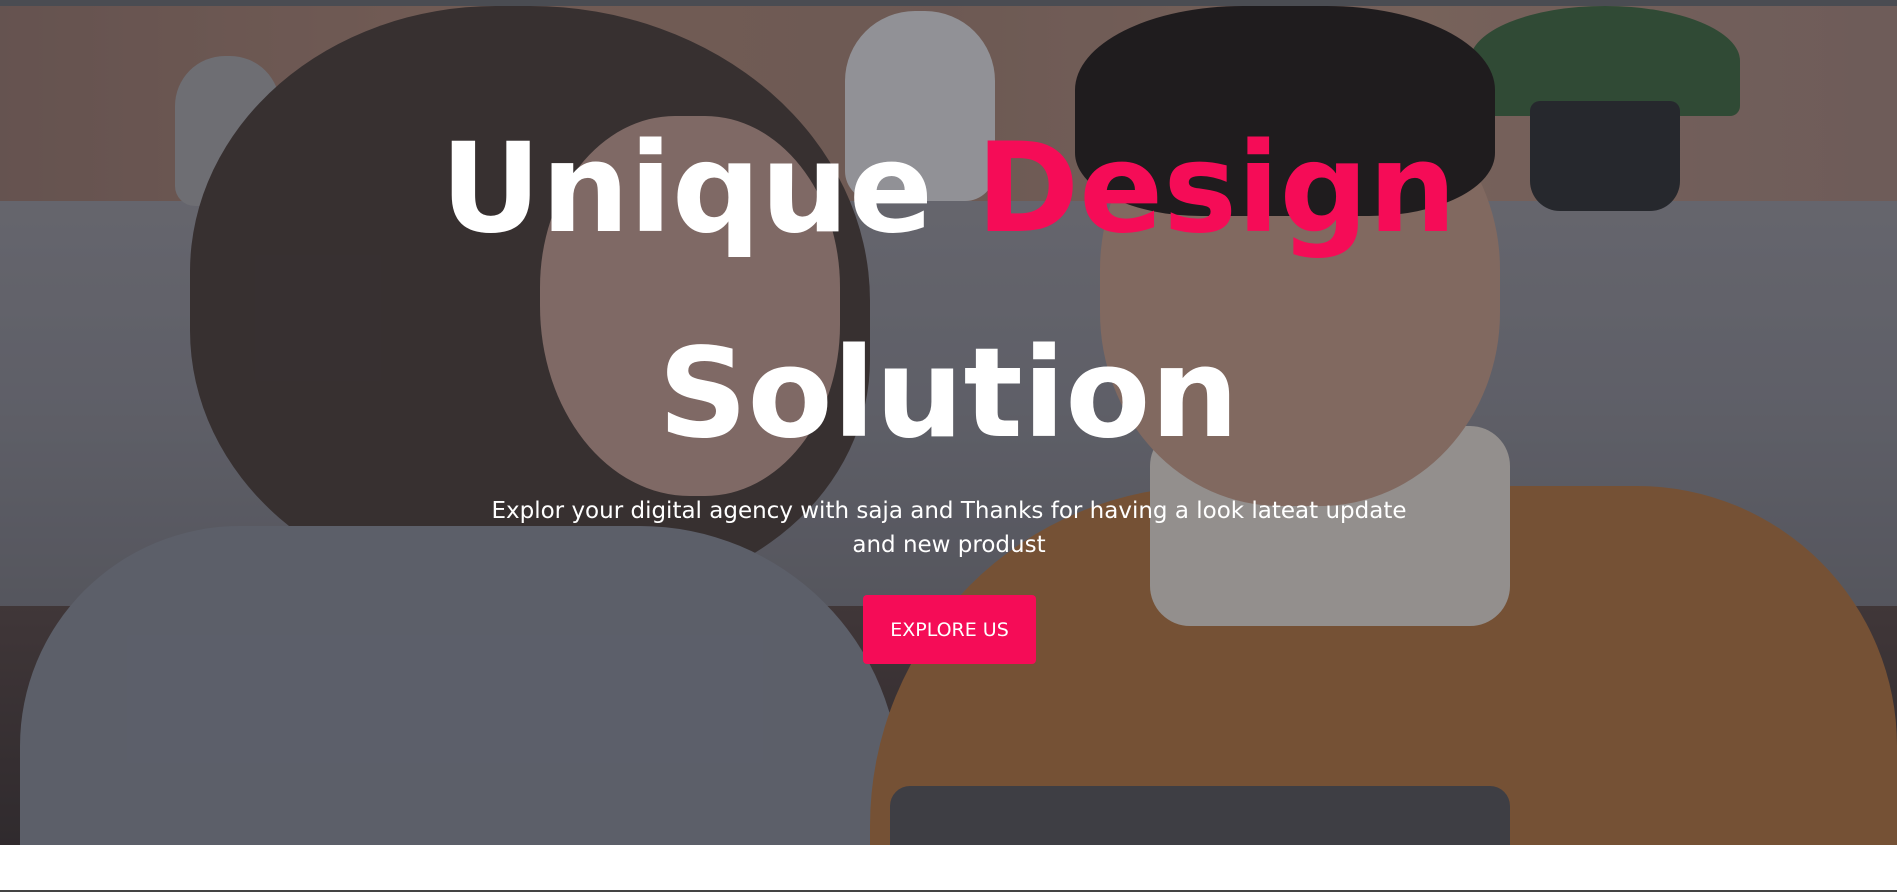  Describe the element at coordinates (687, 189) in the screenshot. I see `headline-word-unique: Unique` at that location.